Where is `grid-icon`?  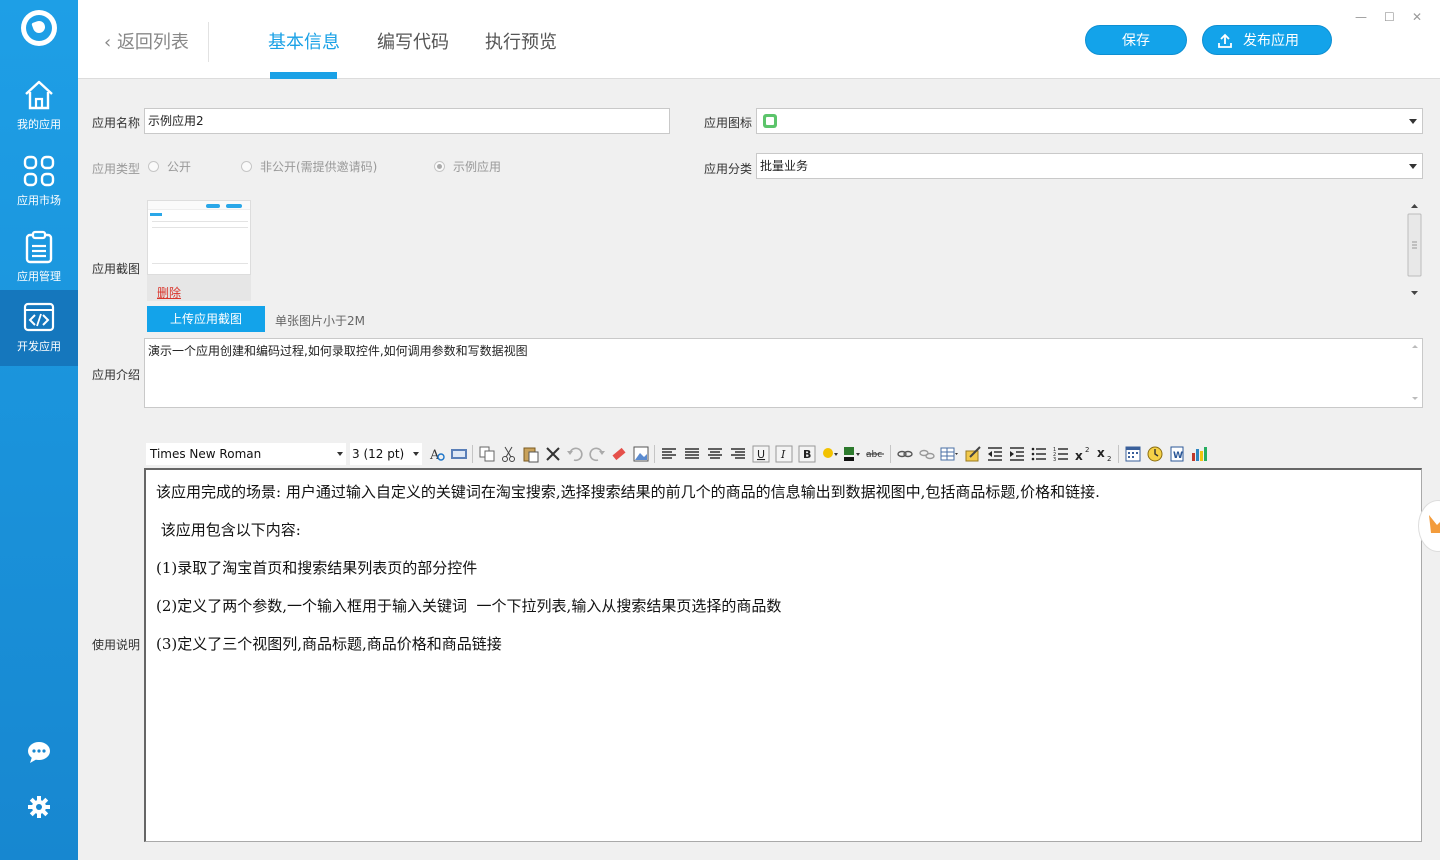 grid-icon is located at coordinates (39, 171).